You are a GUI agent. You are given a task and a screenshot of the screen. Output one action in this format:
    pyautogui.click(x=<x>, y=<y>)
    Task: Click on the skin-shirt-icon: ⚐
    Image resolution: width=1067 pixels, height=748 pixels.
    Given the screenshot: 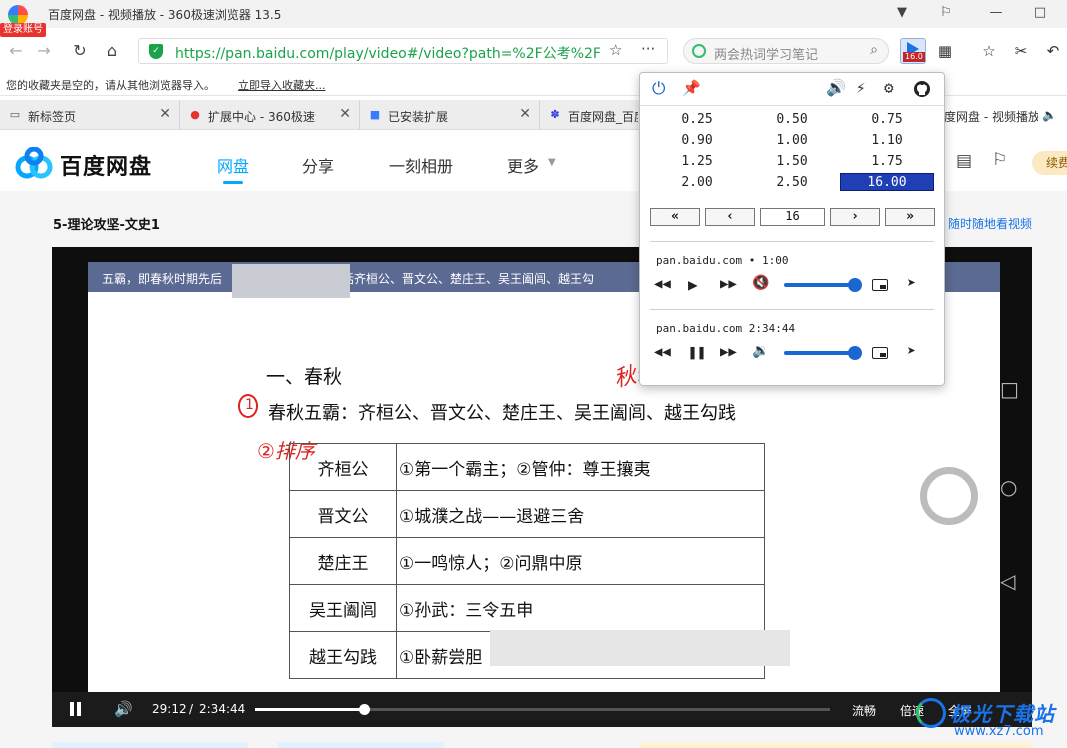 What is the action you would take?
    pyautogui.click(x=999, y=160)
    